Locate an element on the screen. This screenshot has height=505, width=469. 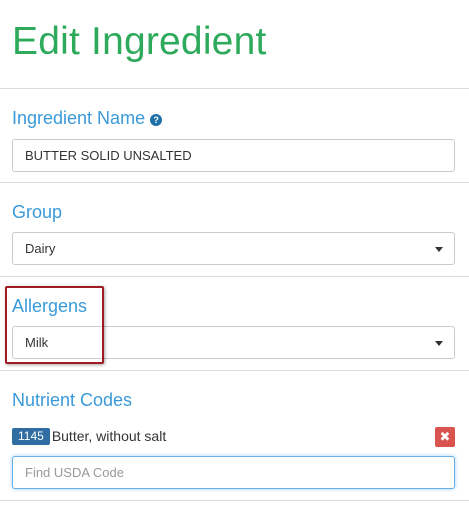
nutrient-code-item: 1145 Butter, without salt is located at coordinates (89, 436).